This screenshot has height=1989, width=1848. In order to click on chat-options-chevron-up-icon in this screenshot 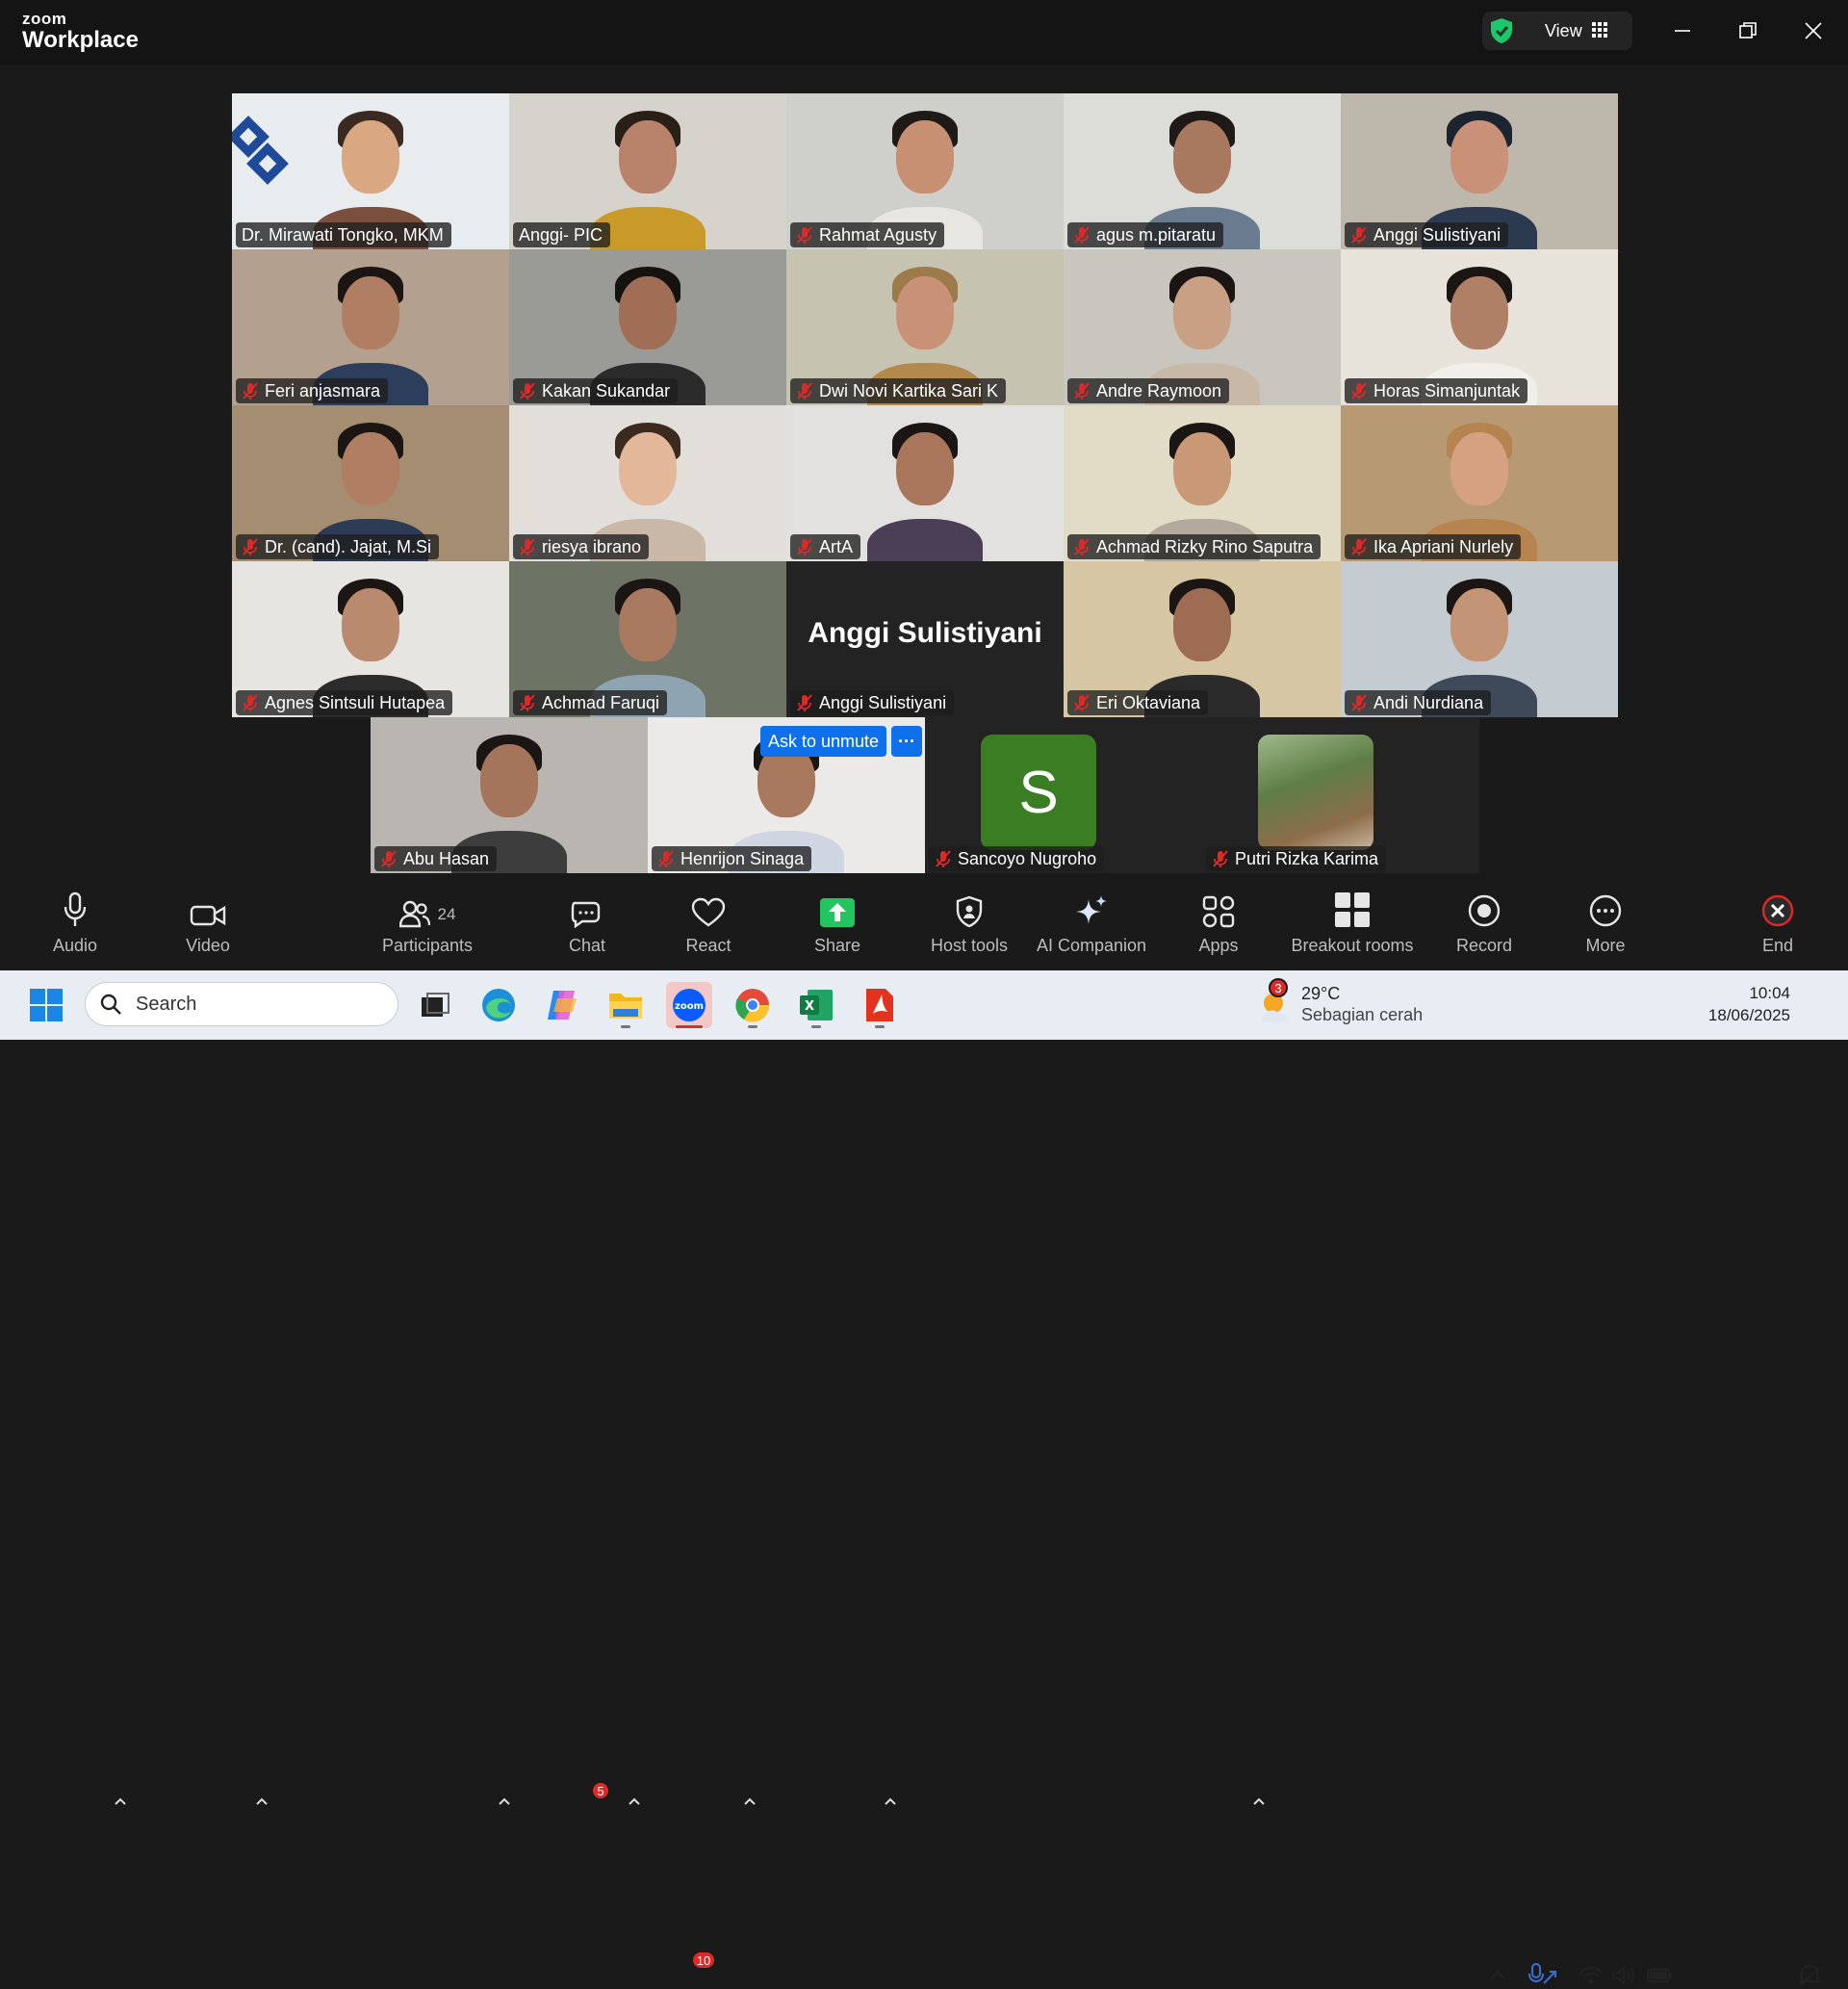, I will do `click(634, 1801)`.